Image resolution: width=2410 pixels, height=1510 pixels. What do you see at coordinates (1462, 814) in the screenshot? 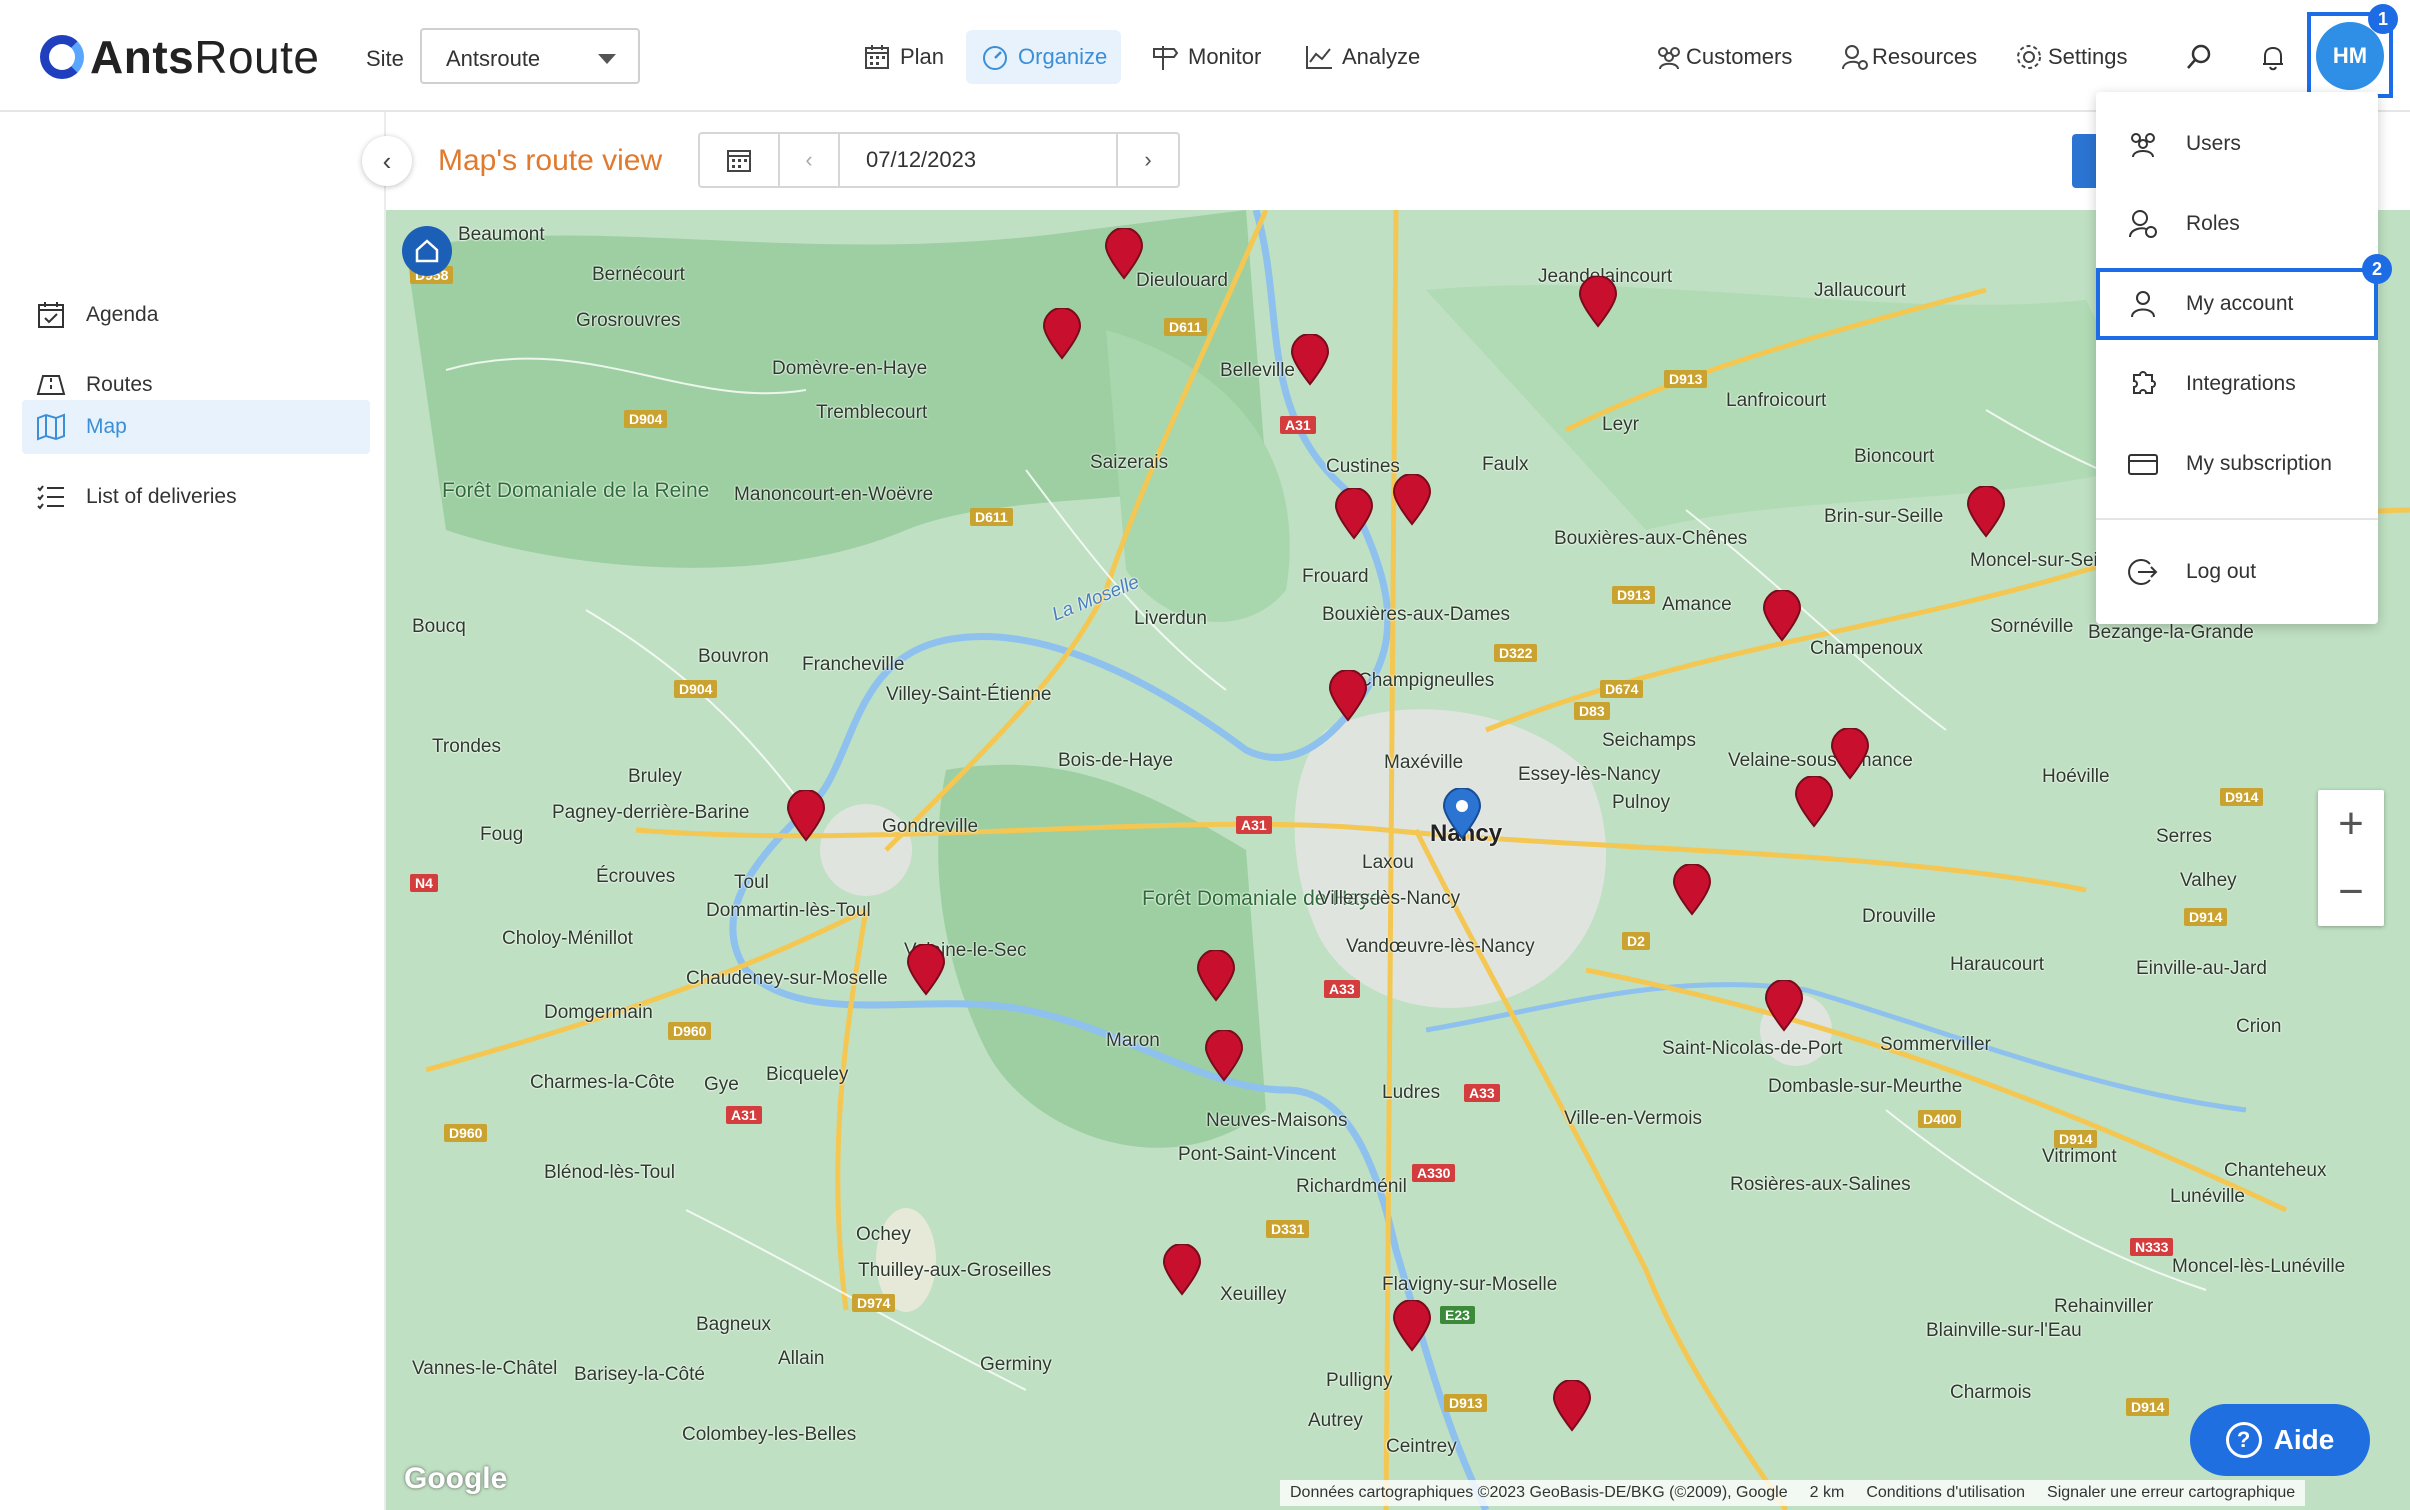
I see `depot-pin-icon` at bounding box center [1462, 814].